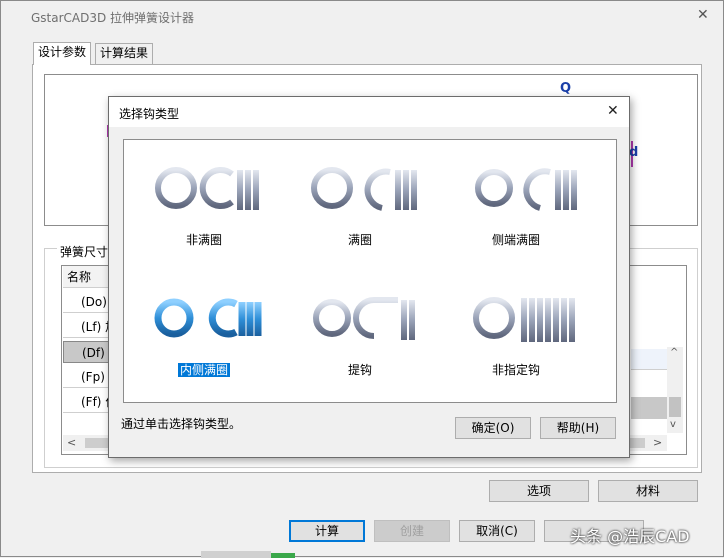  I want to click on create-button: 创建, so click(412, 531).